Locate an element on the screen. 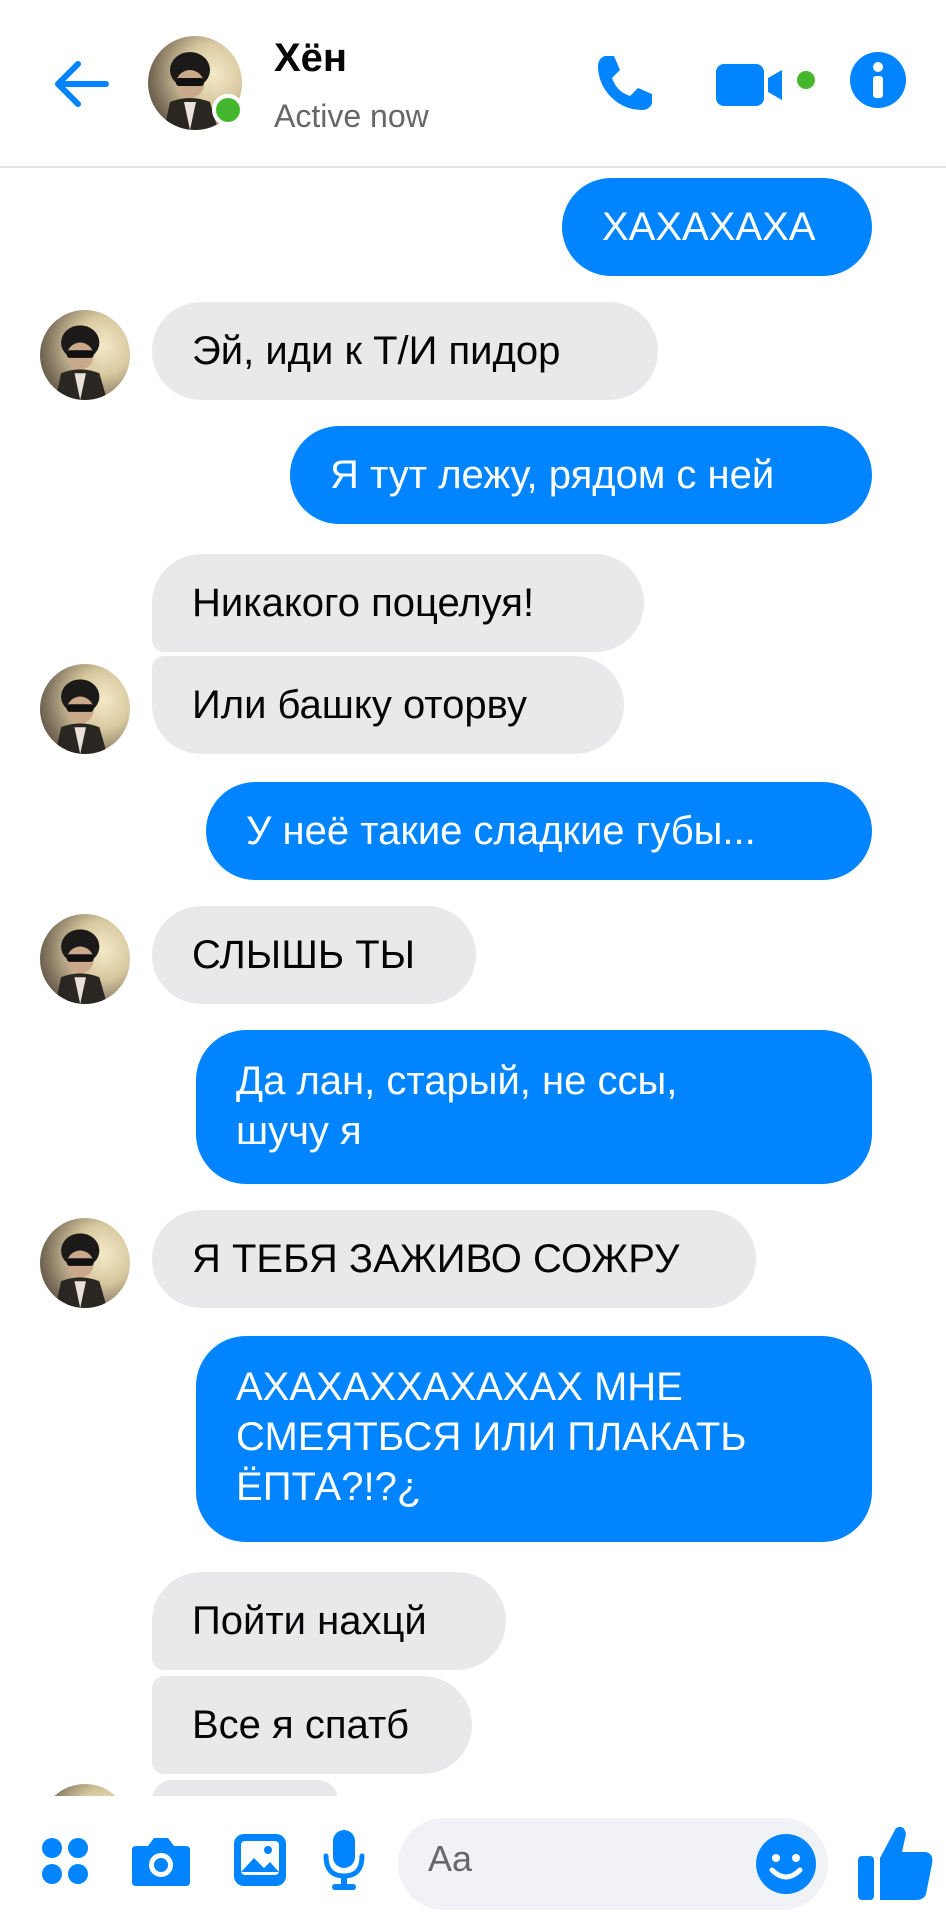 Image resolution: width=946 pixels, height=1920 pixels. online-status-dot is located at coordinates (228, 110).